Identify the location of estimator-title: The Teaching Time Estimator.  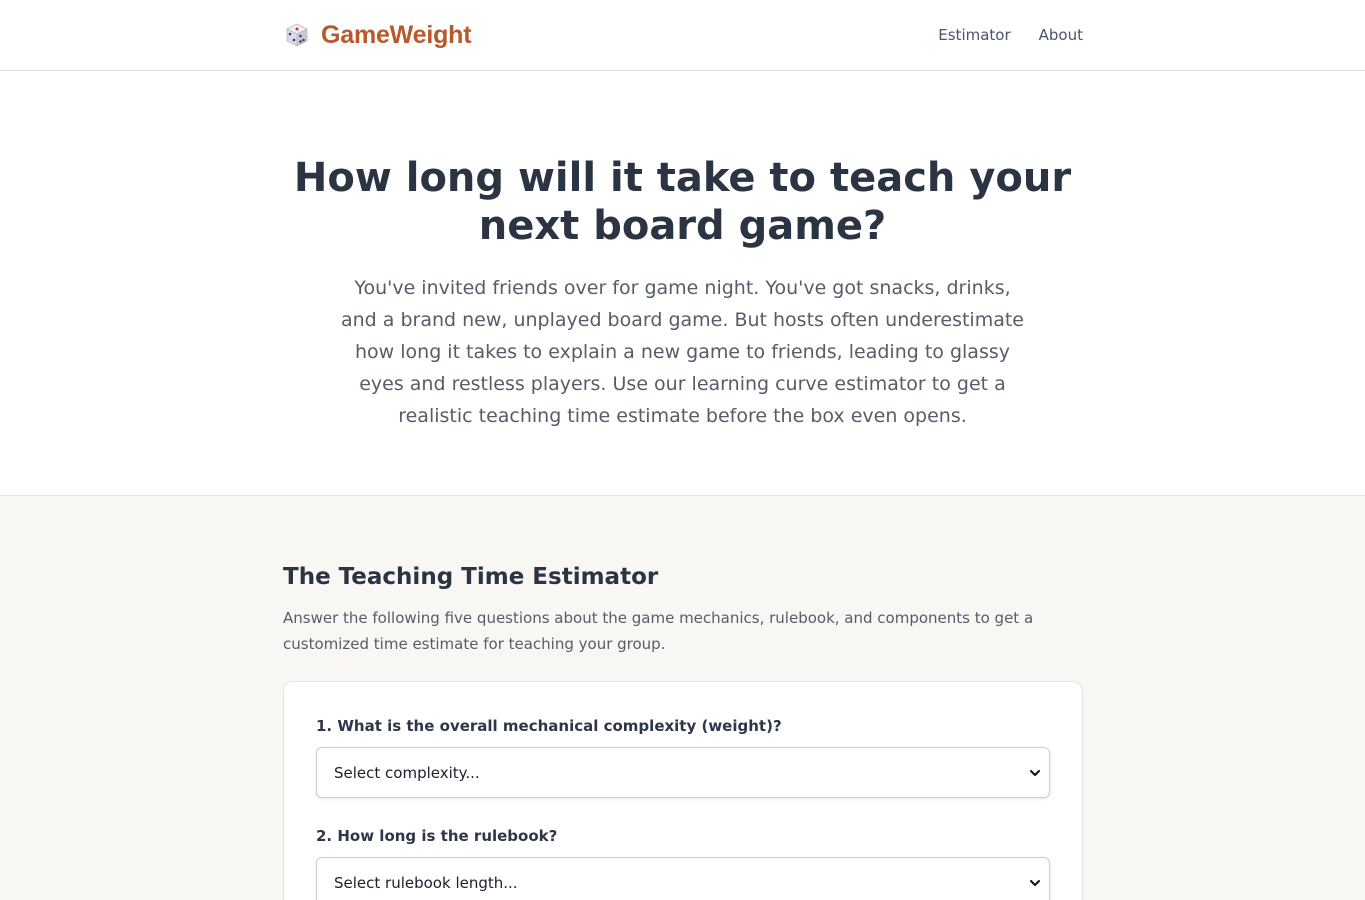
(471, 577).